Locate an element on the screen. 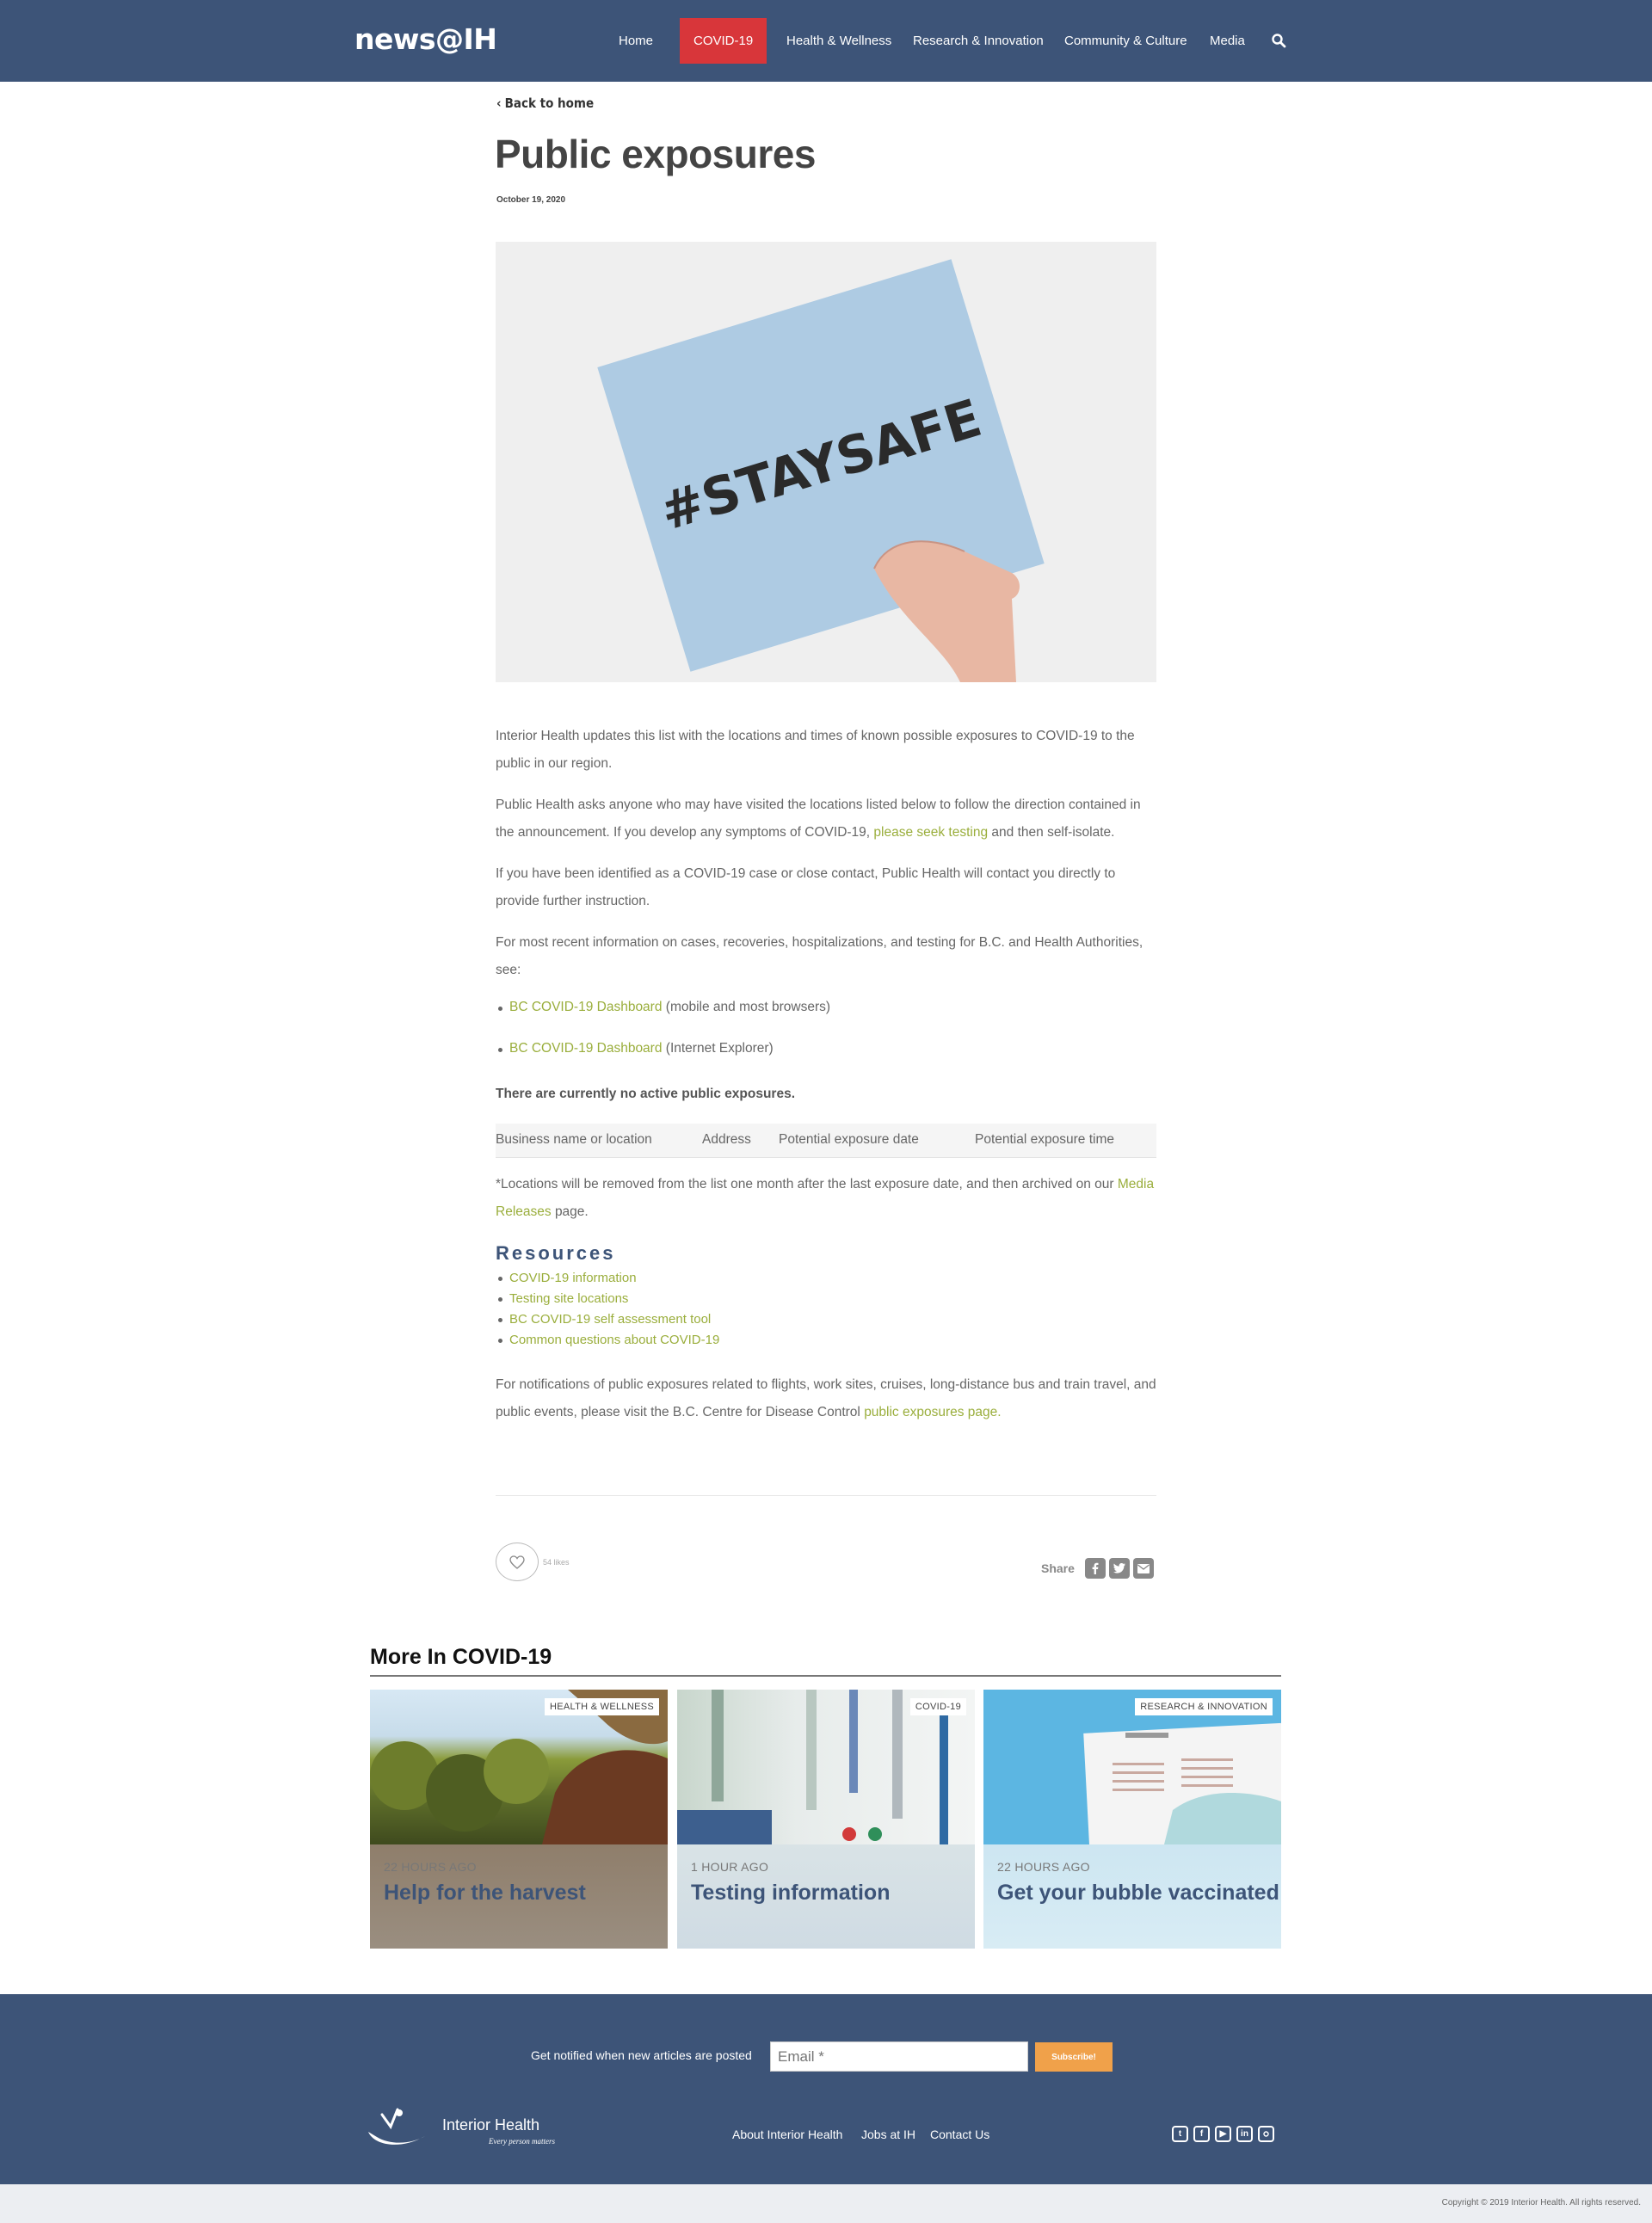  list-item-note: (Internet Explorer) is located at coordinates (719, 1049).